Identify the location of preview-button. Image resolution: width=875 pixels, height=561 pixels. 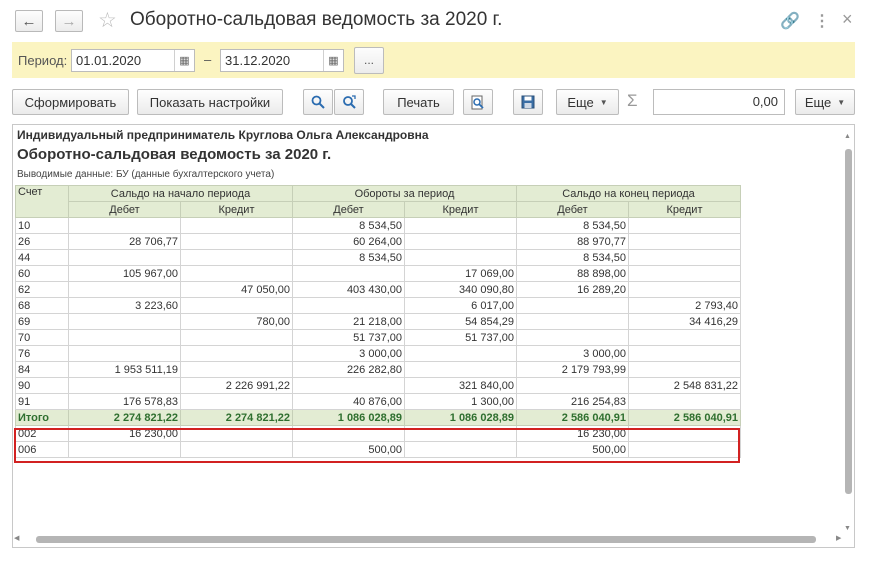
(478, 102).